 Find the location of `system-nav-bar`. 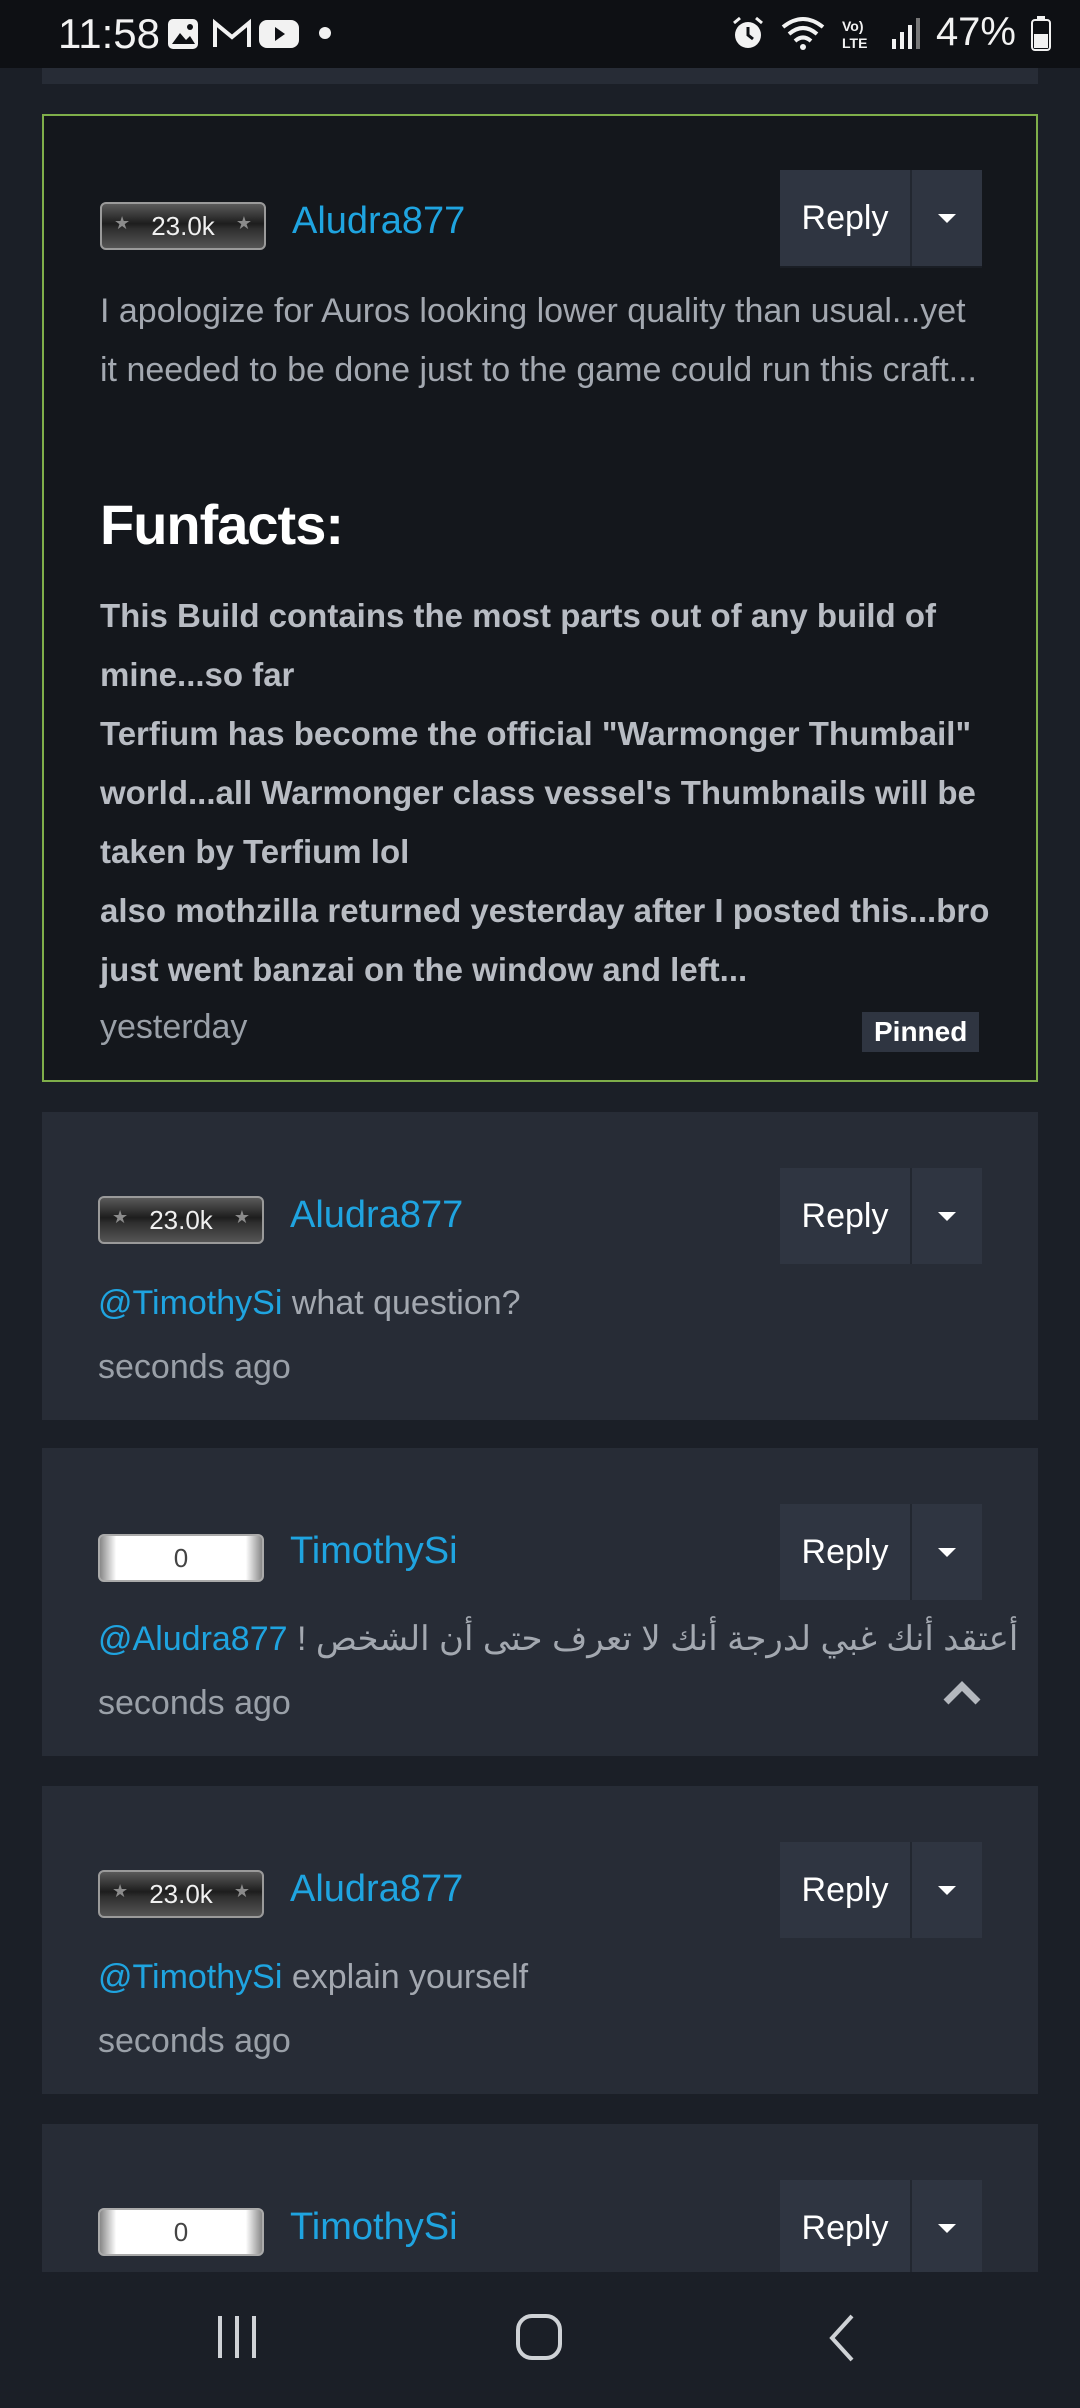

system-nav-bar is located at coordinates (540, 2340).